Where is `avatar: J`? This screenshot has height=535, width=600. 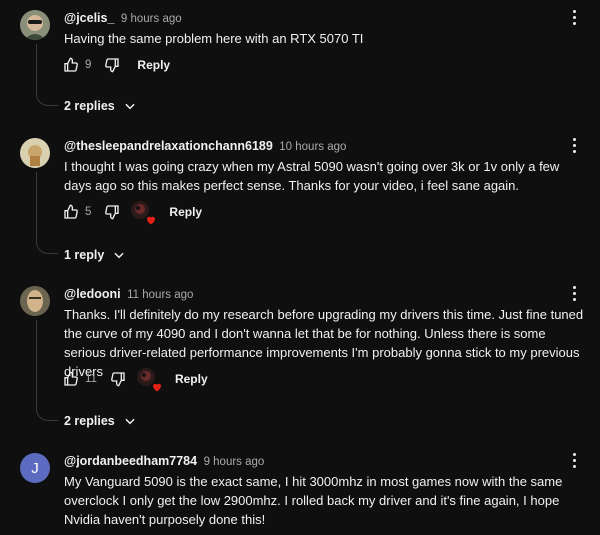
avatar: J is located at coordinates (35, 468).